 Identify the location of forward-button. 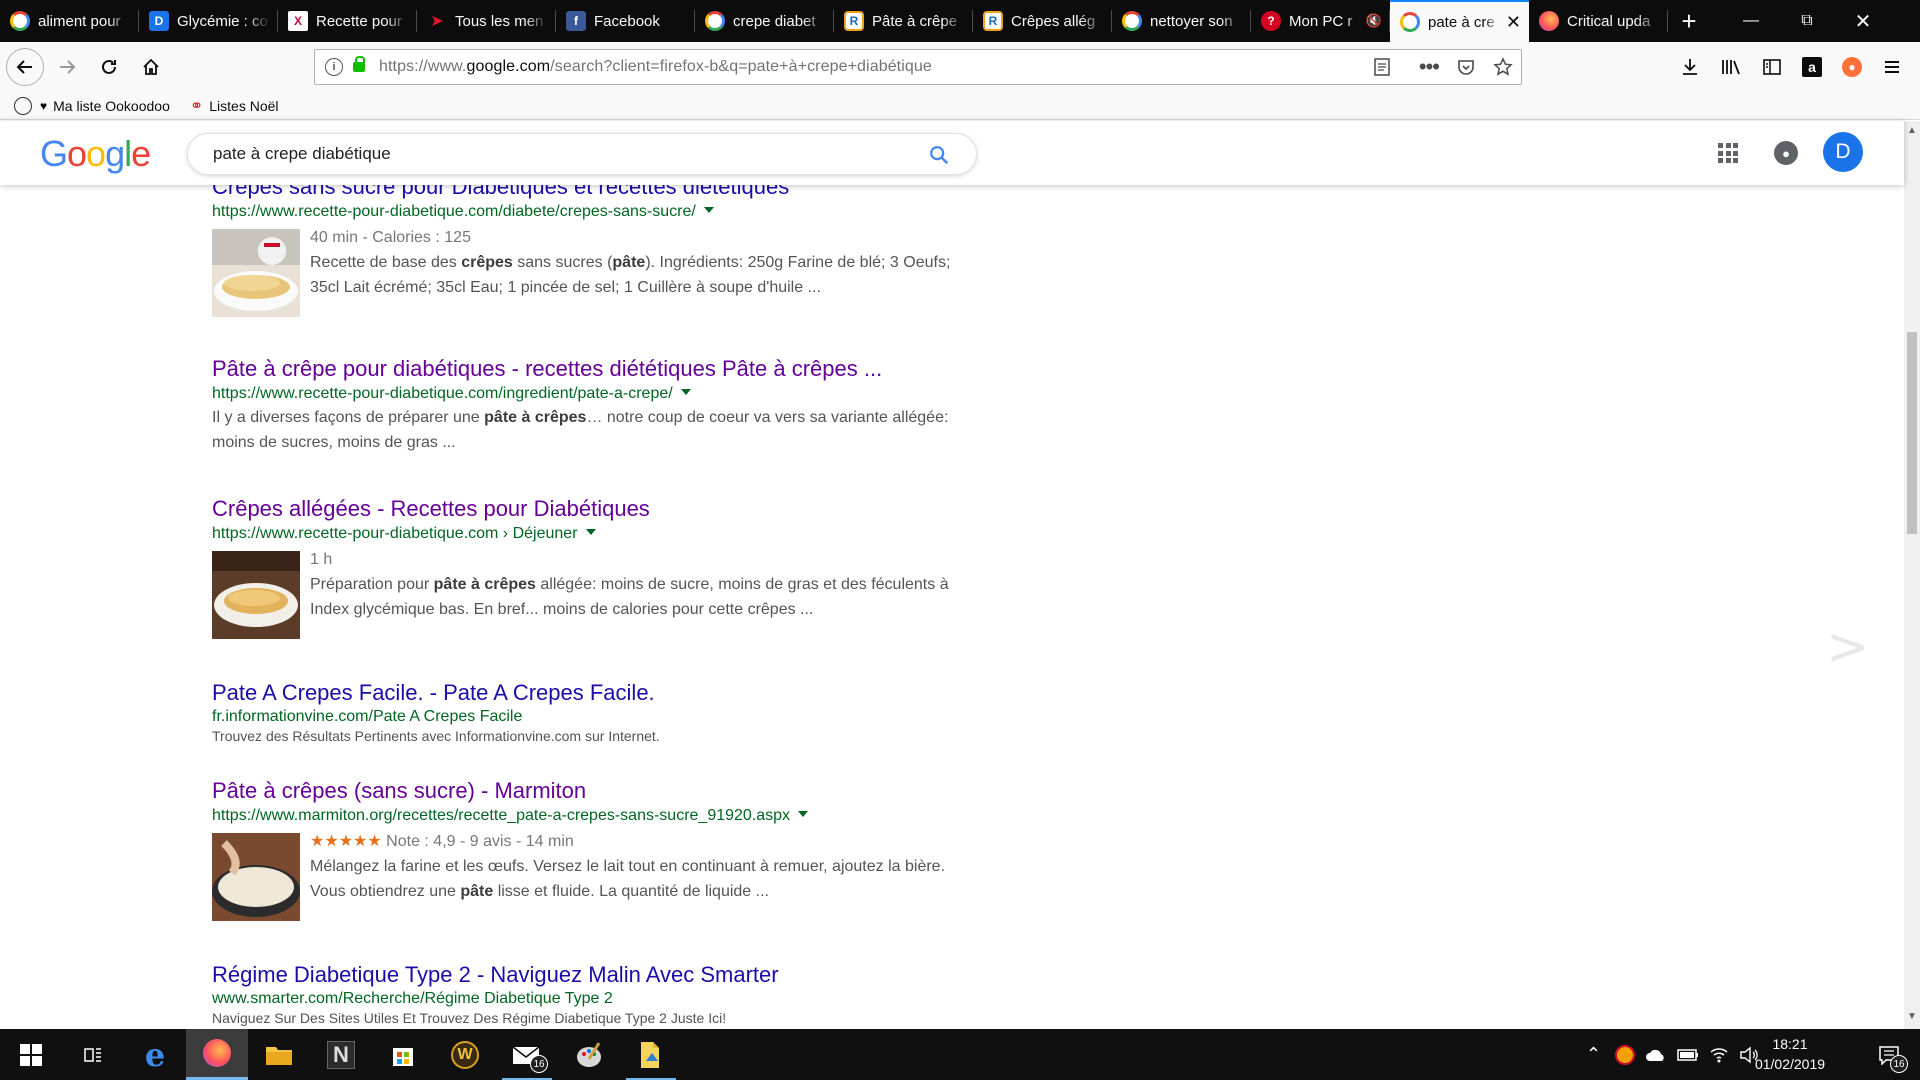
(67, 67).